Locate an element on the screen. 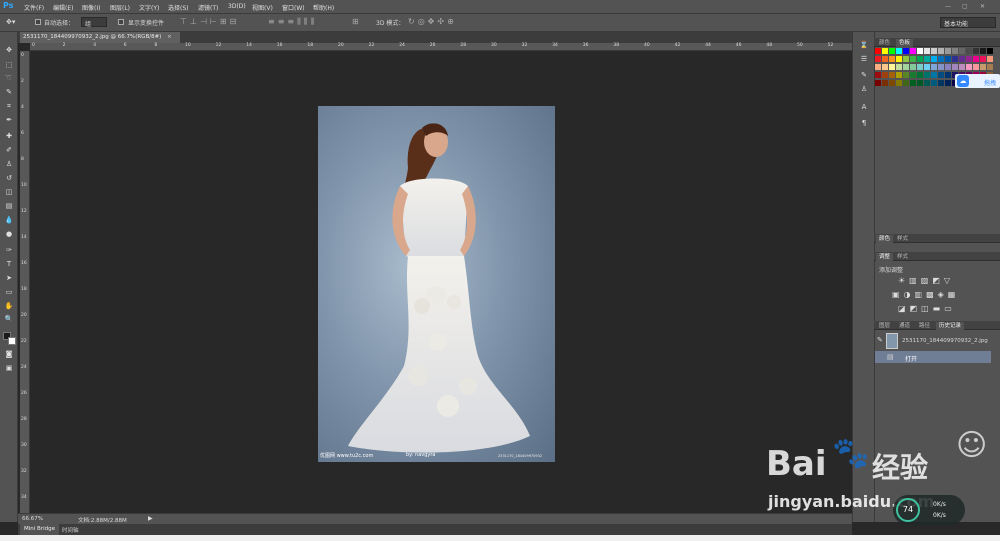 The image size is (1000, 541). adjustment-row-2: ▣◑▥▩◈▦ is located at coordinates (925, 294).